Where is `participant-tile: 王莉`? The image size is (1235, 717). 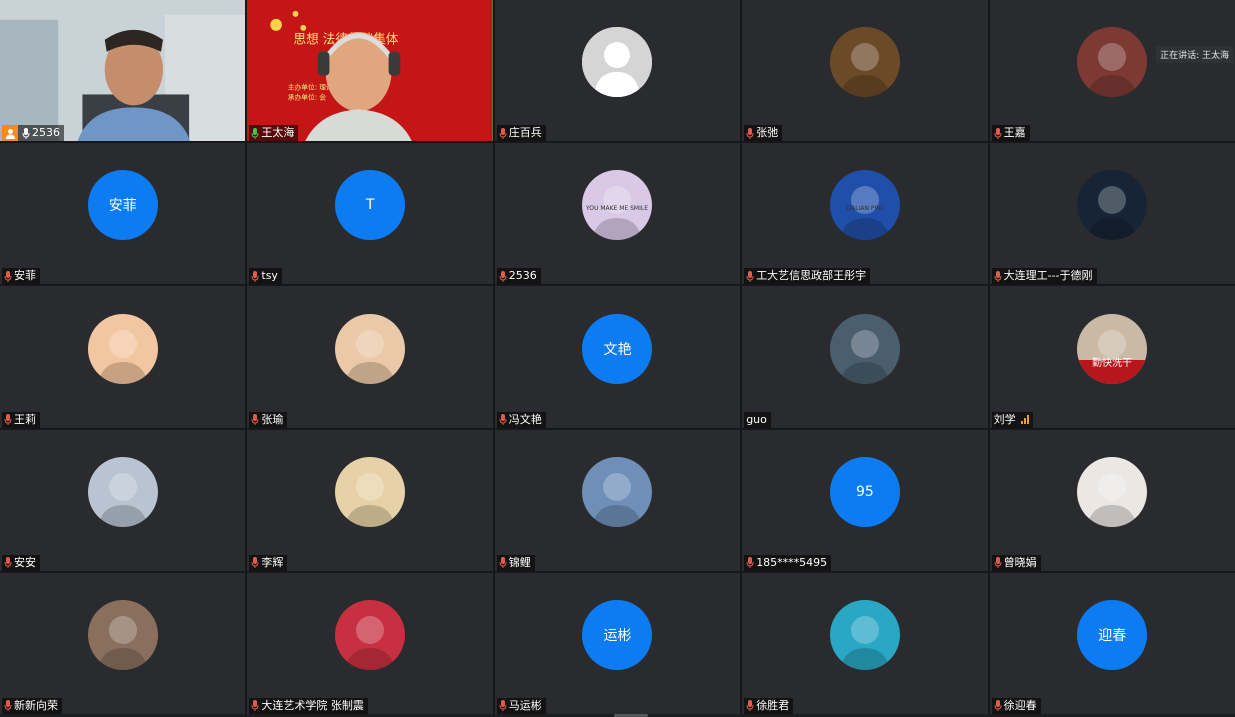 participant-tile: 王莉 is located at coordinates (123, 357).